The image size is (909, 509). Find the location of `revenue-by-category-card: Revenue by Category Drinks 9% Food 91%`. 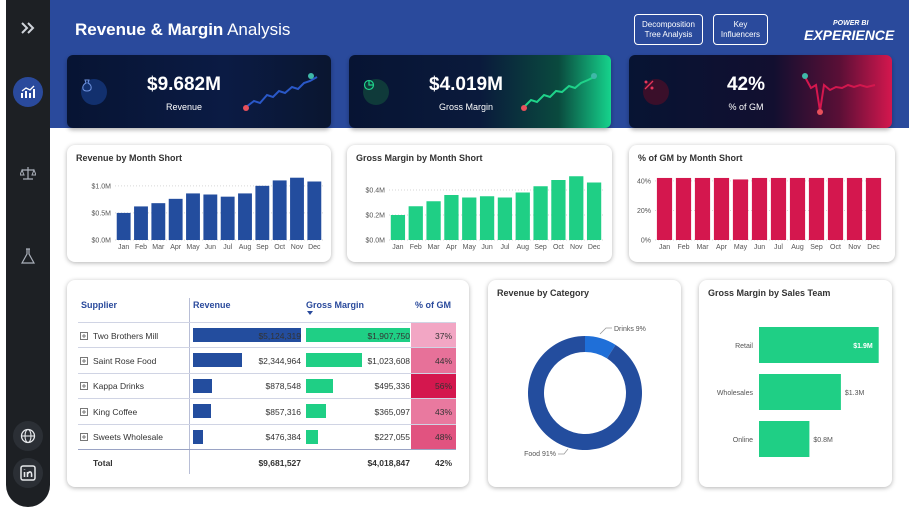

revenue-by-category-card: Revenue by Category Drinks 9% Food 91% is located at coordinates (584, 383).